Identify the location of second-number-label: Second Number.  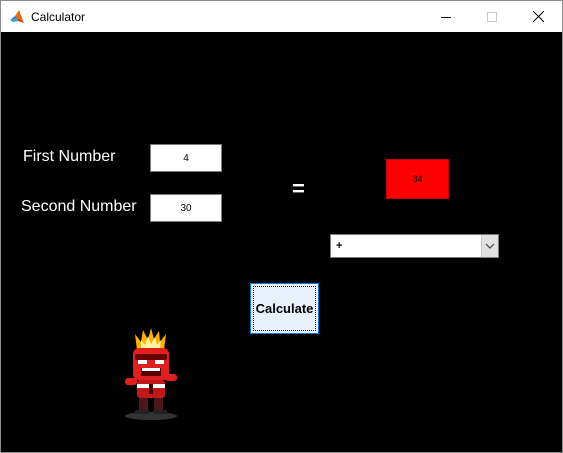
(79, 206).